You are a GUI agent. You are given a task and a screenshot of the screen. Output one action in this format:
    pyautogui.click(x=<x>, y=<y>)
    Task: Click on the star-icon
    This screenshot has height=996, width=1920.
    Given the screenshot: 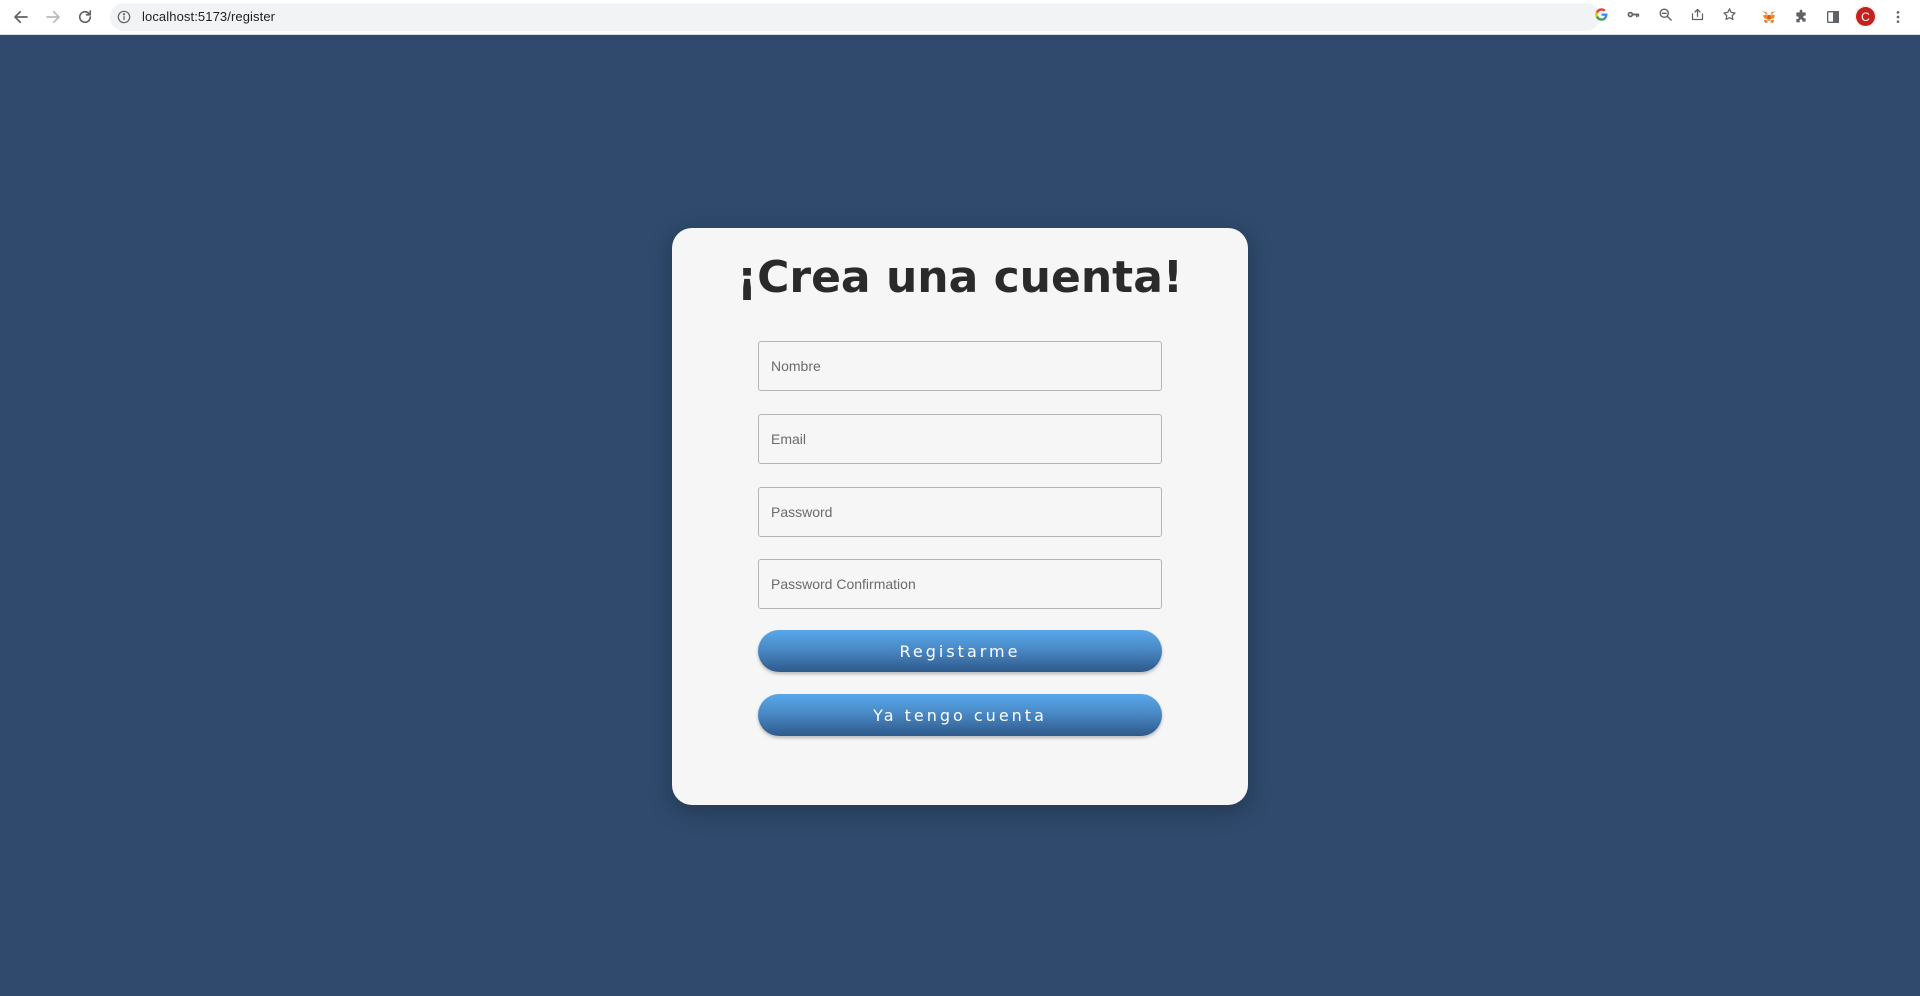 What is the action you would take?
    pyautogui.click(x=1729, y=13)
    